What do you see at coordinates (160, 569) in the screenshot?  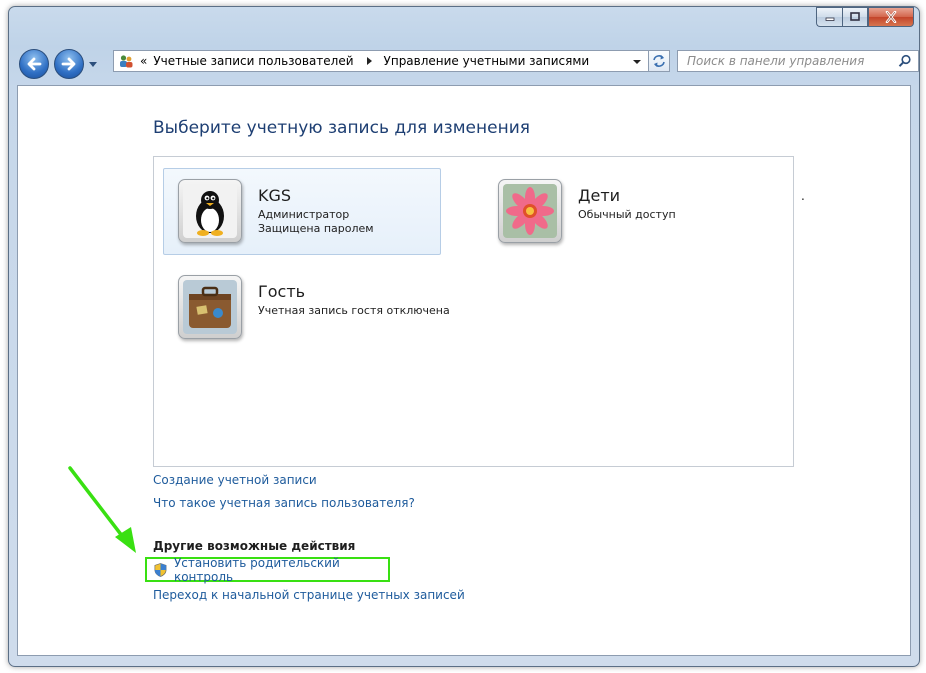 I see `shield-icon` at bounding box center [160, 569].